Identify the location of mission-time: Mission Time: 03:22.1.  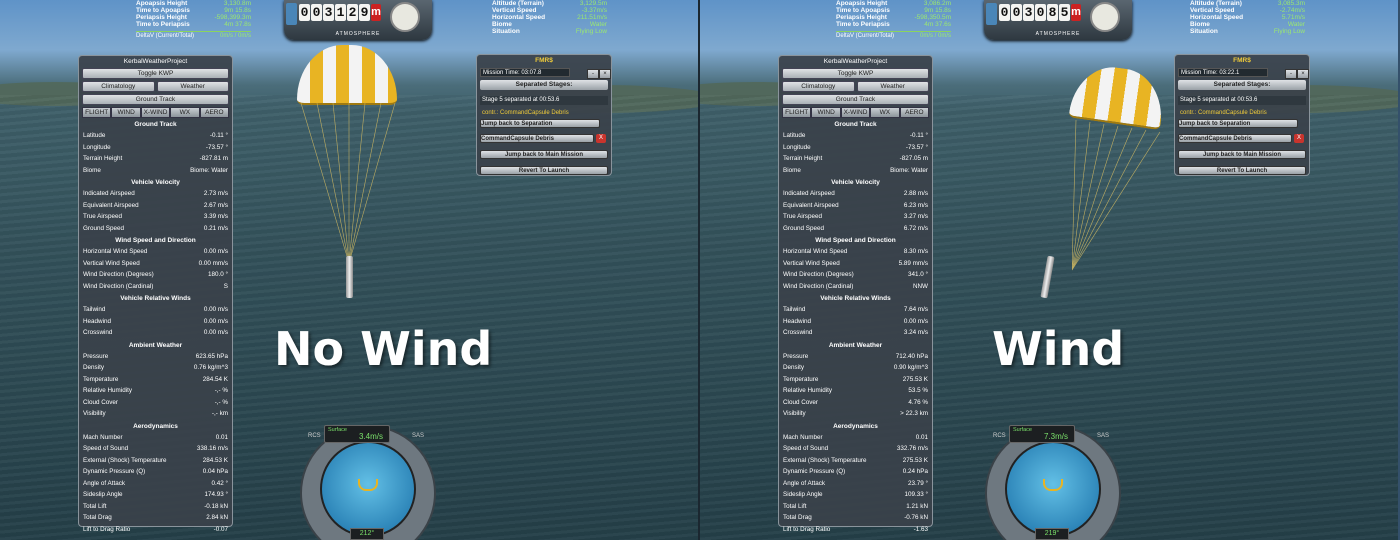
(1223, 72).